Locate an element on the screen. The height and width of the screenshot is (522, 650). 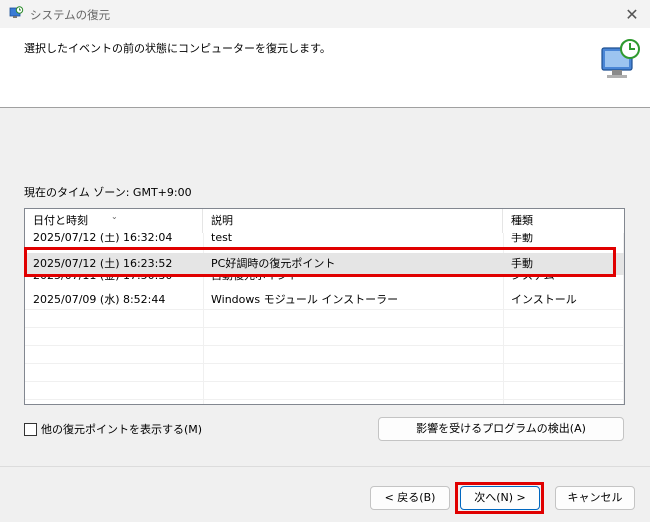
close-button: ✕ is located at coordinates (632, 14).